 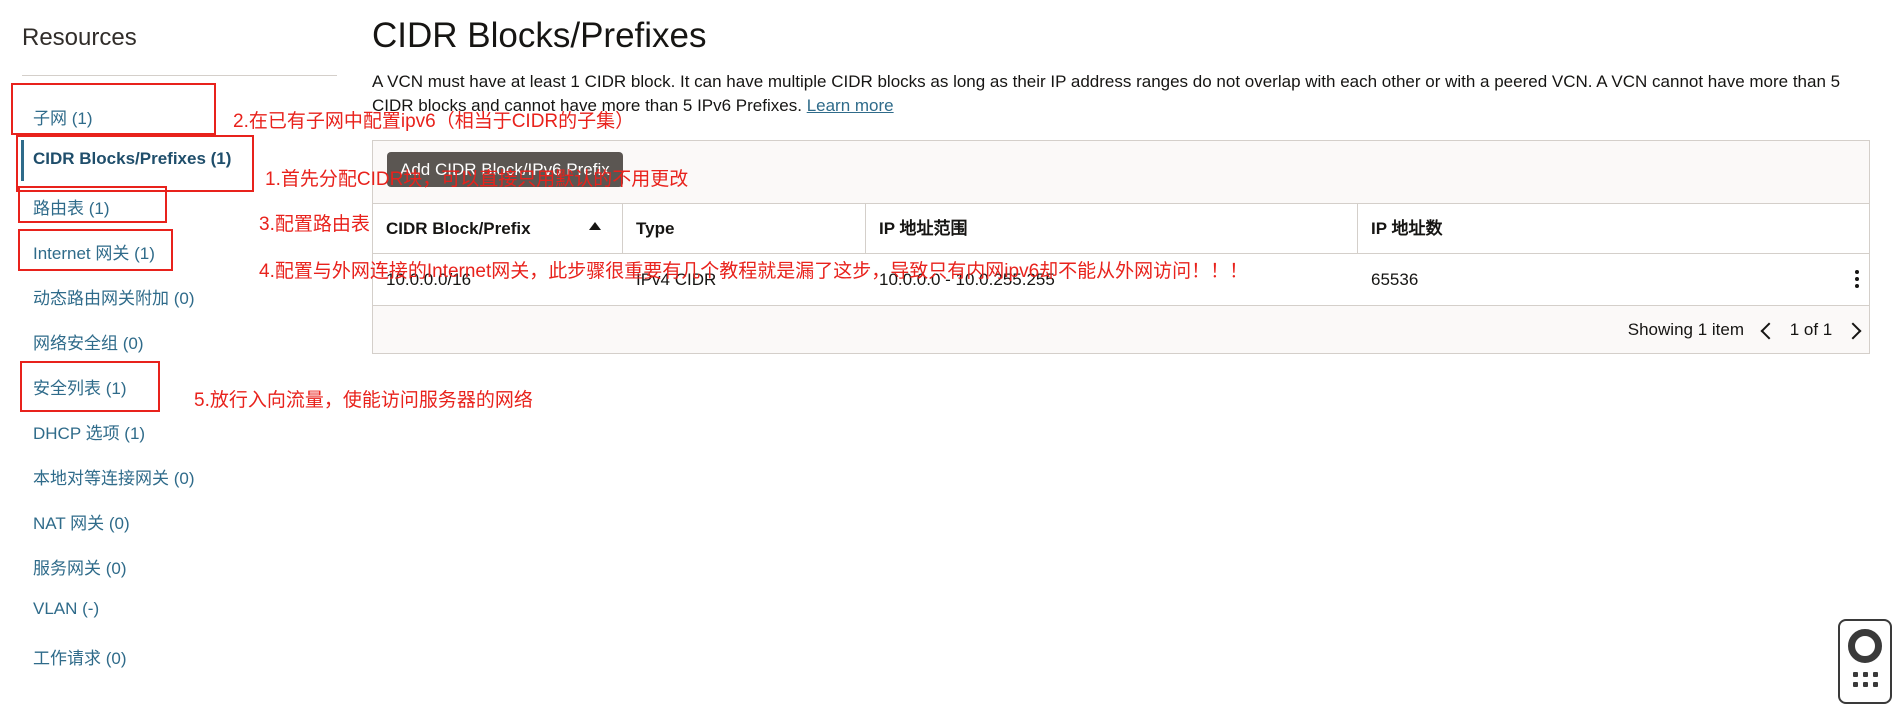 I want to click on chevron-right-icon, so click(x=1853, y=331).